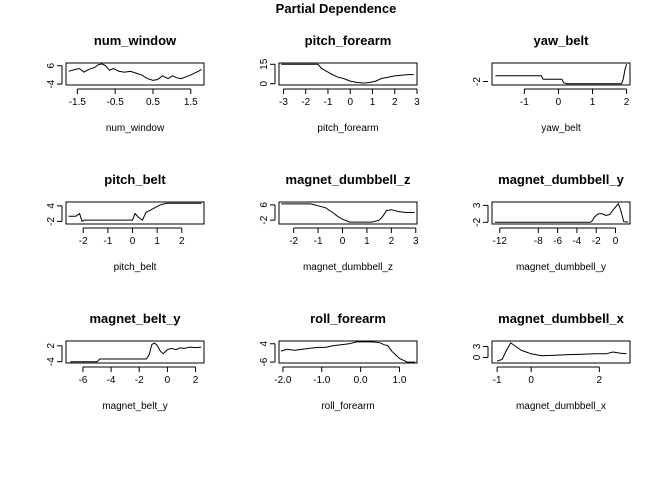  I want to click on panel-title: magnet_dumbbell_y, so click(561, 179).